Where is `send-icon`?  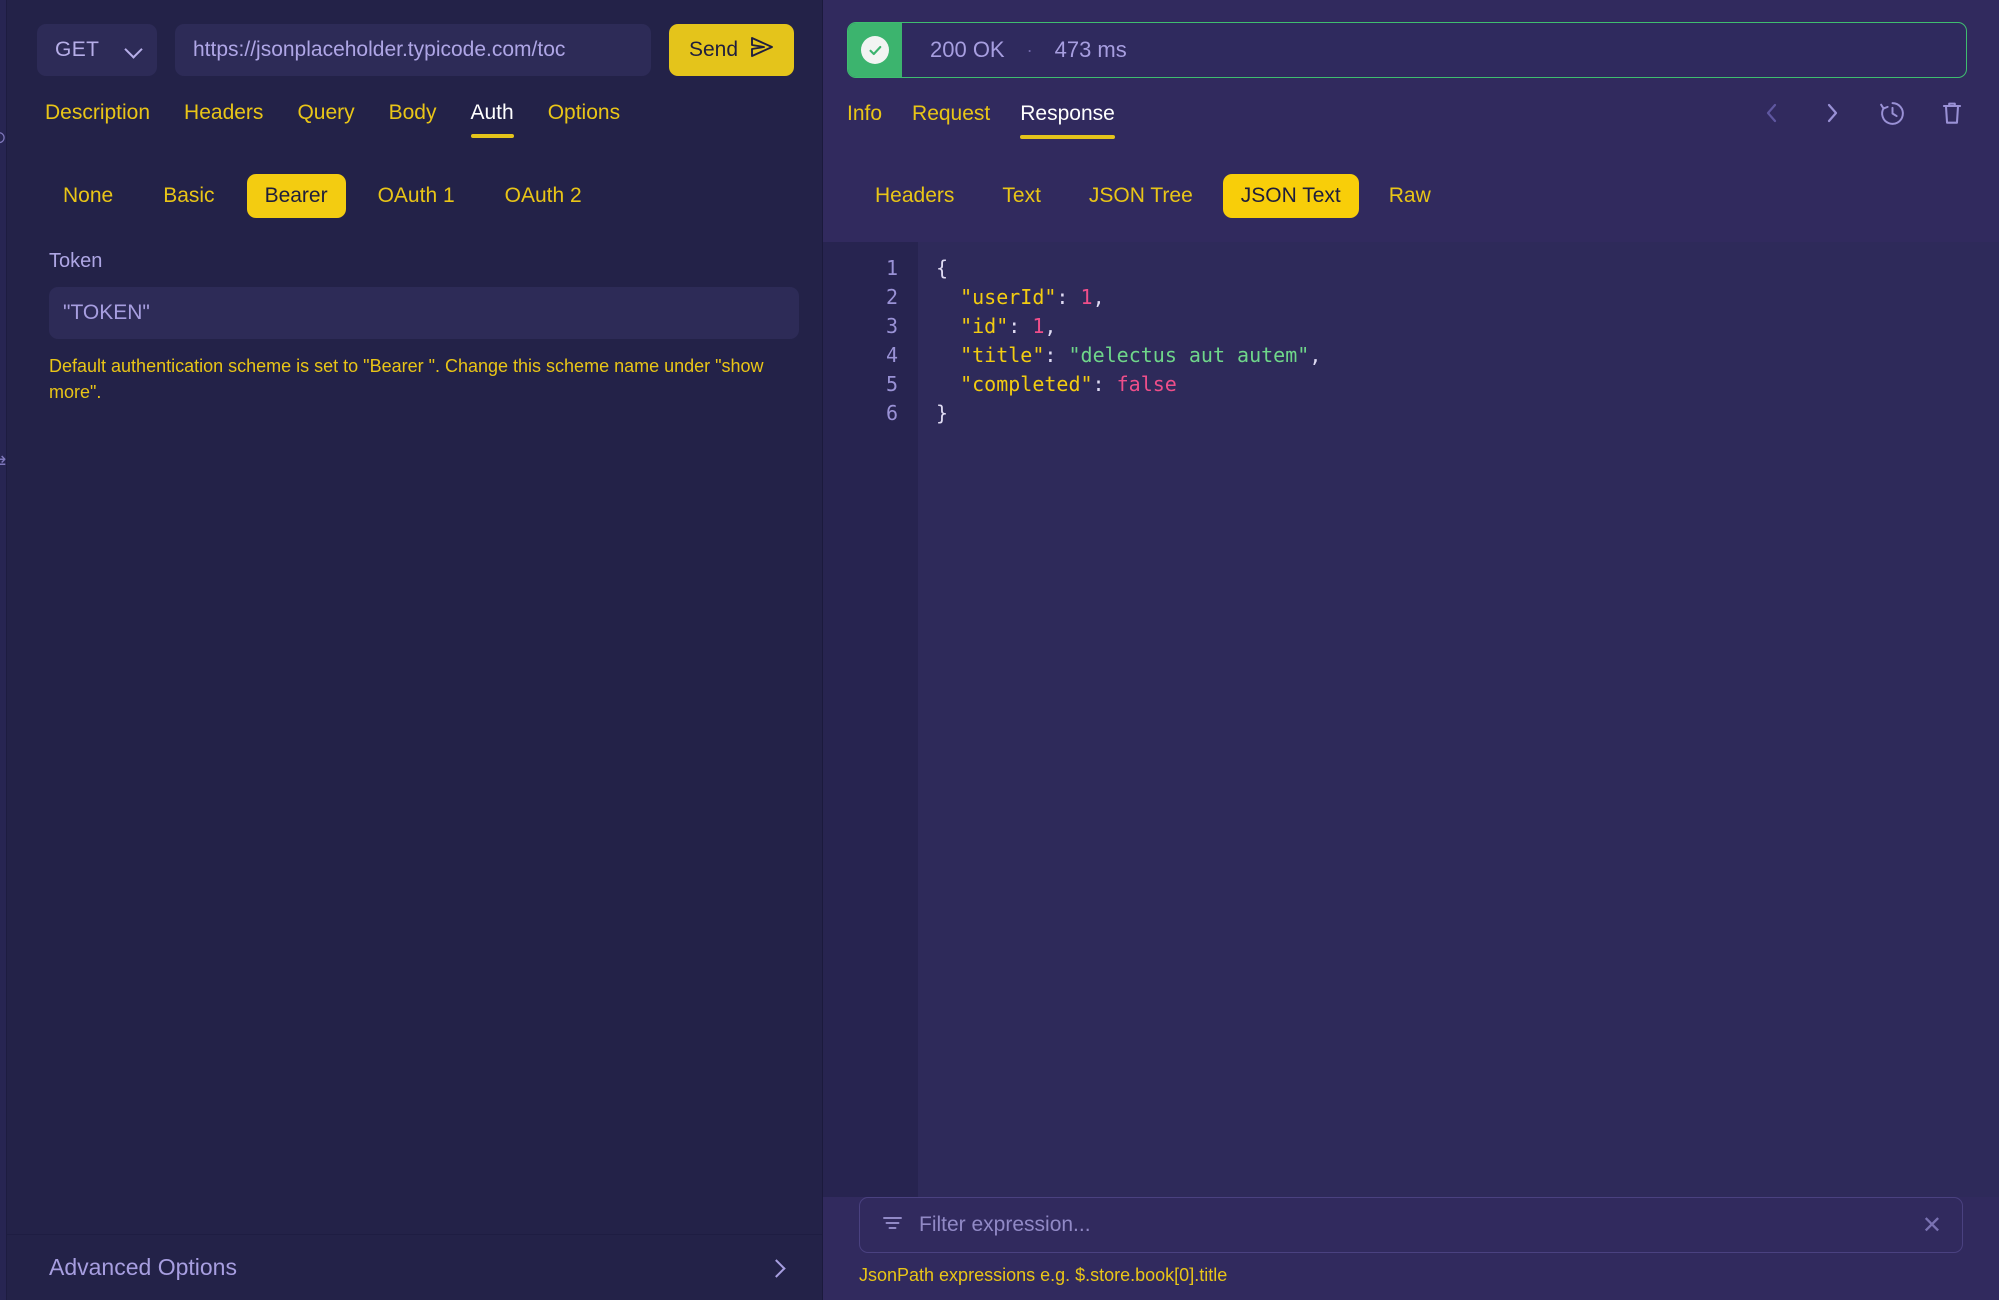 send-icon is located at coordinates (762, 50).